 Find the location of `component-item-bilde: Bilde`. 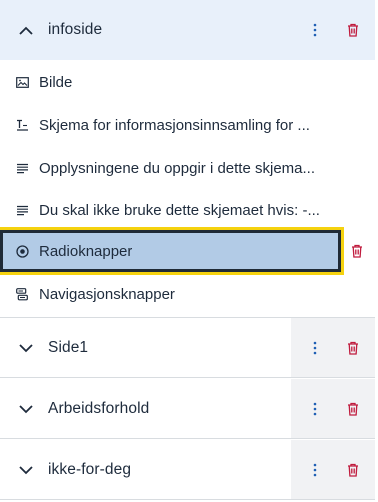

component-item-bilde: Bilde is located at coordinates (172, 82).